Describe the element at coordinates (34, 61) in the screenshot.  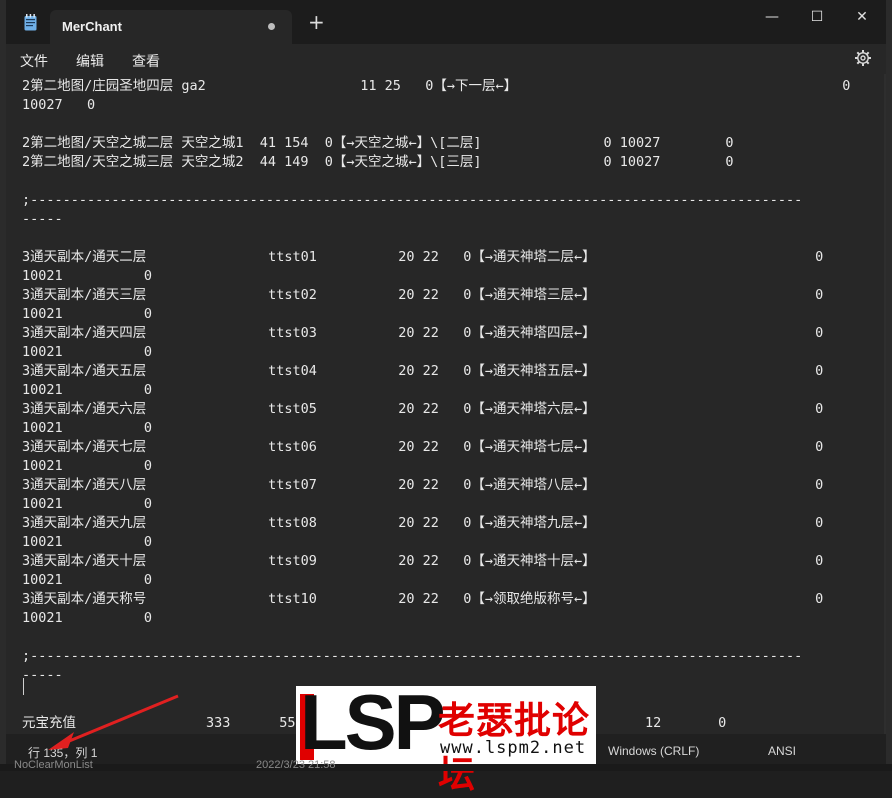
I see `menu-file: 文件` at that location.